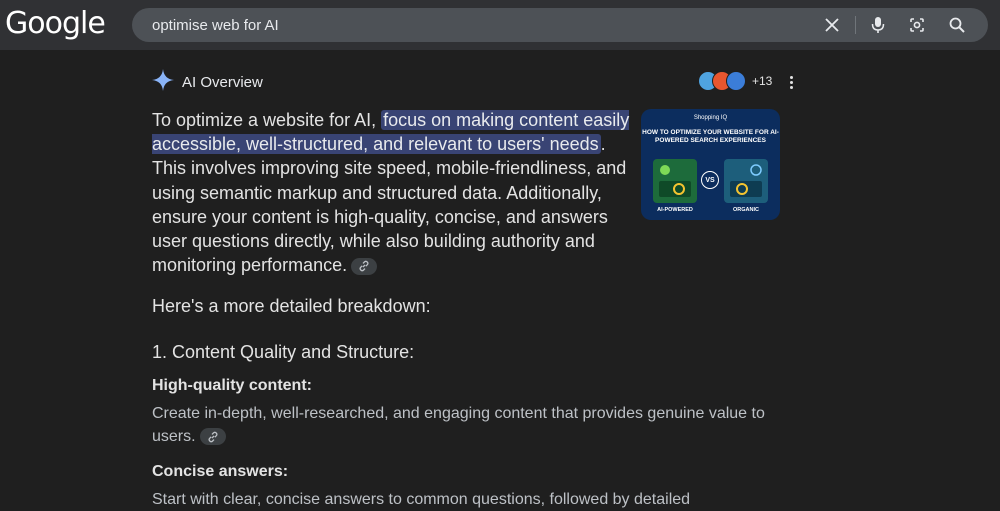  I want to click on search-box, so click(560, 25).